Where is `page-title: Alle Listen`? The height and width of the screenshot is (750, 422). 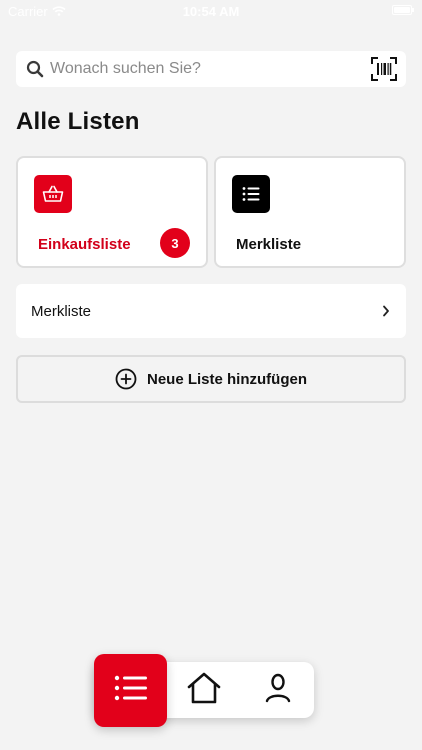
page-title: Alle Listen is located at coordinates (78, 121).